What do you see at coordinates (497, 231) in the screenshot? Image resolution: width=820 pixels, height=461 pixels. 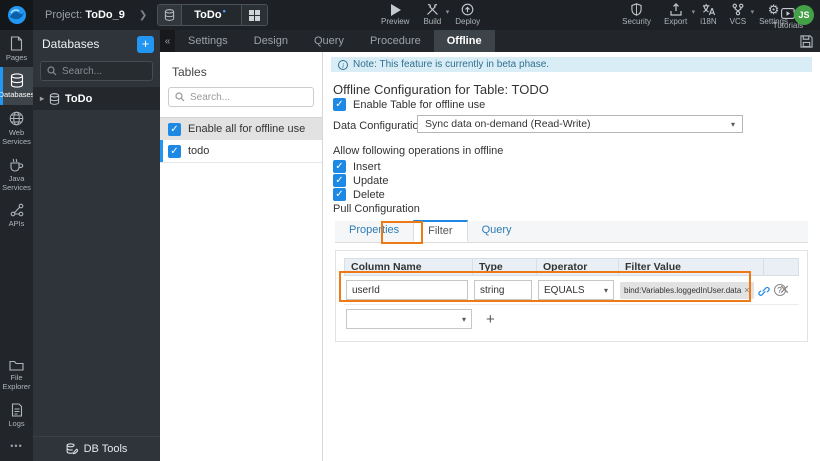 I see `tab-query-pull: Query` at bounding box center [497, 231].